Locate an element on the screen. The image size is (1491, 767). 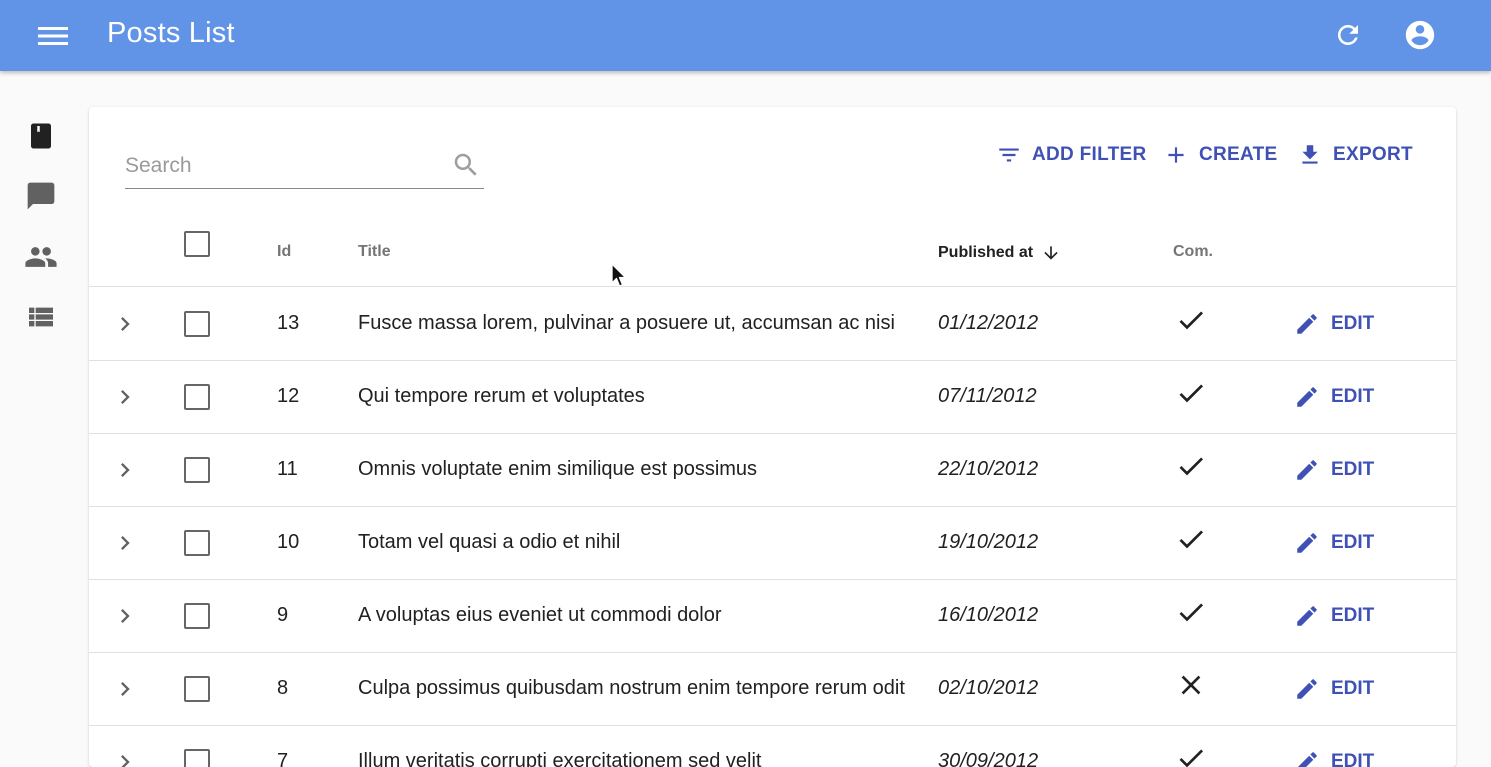
export-label: EXPORT is located at coordinates (1373, 154).